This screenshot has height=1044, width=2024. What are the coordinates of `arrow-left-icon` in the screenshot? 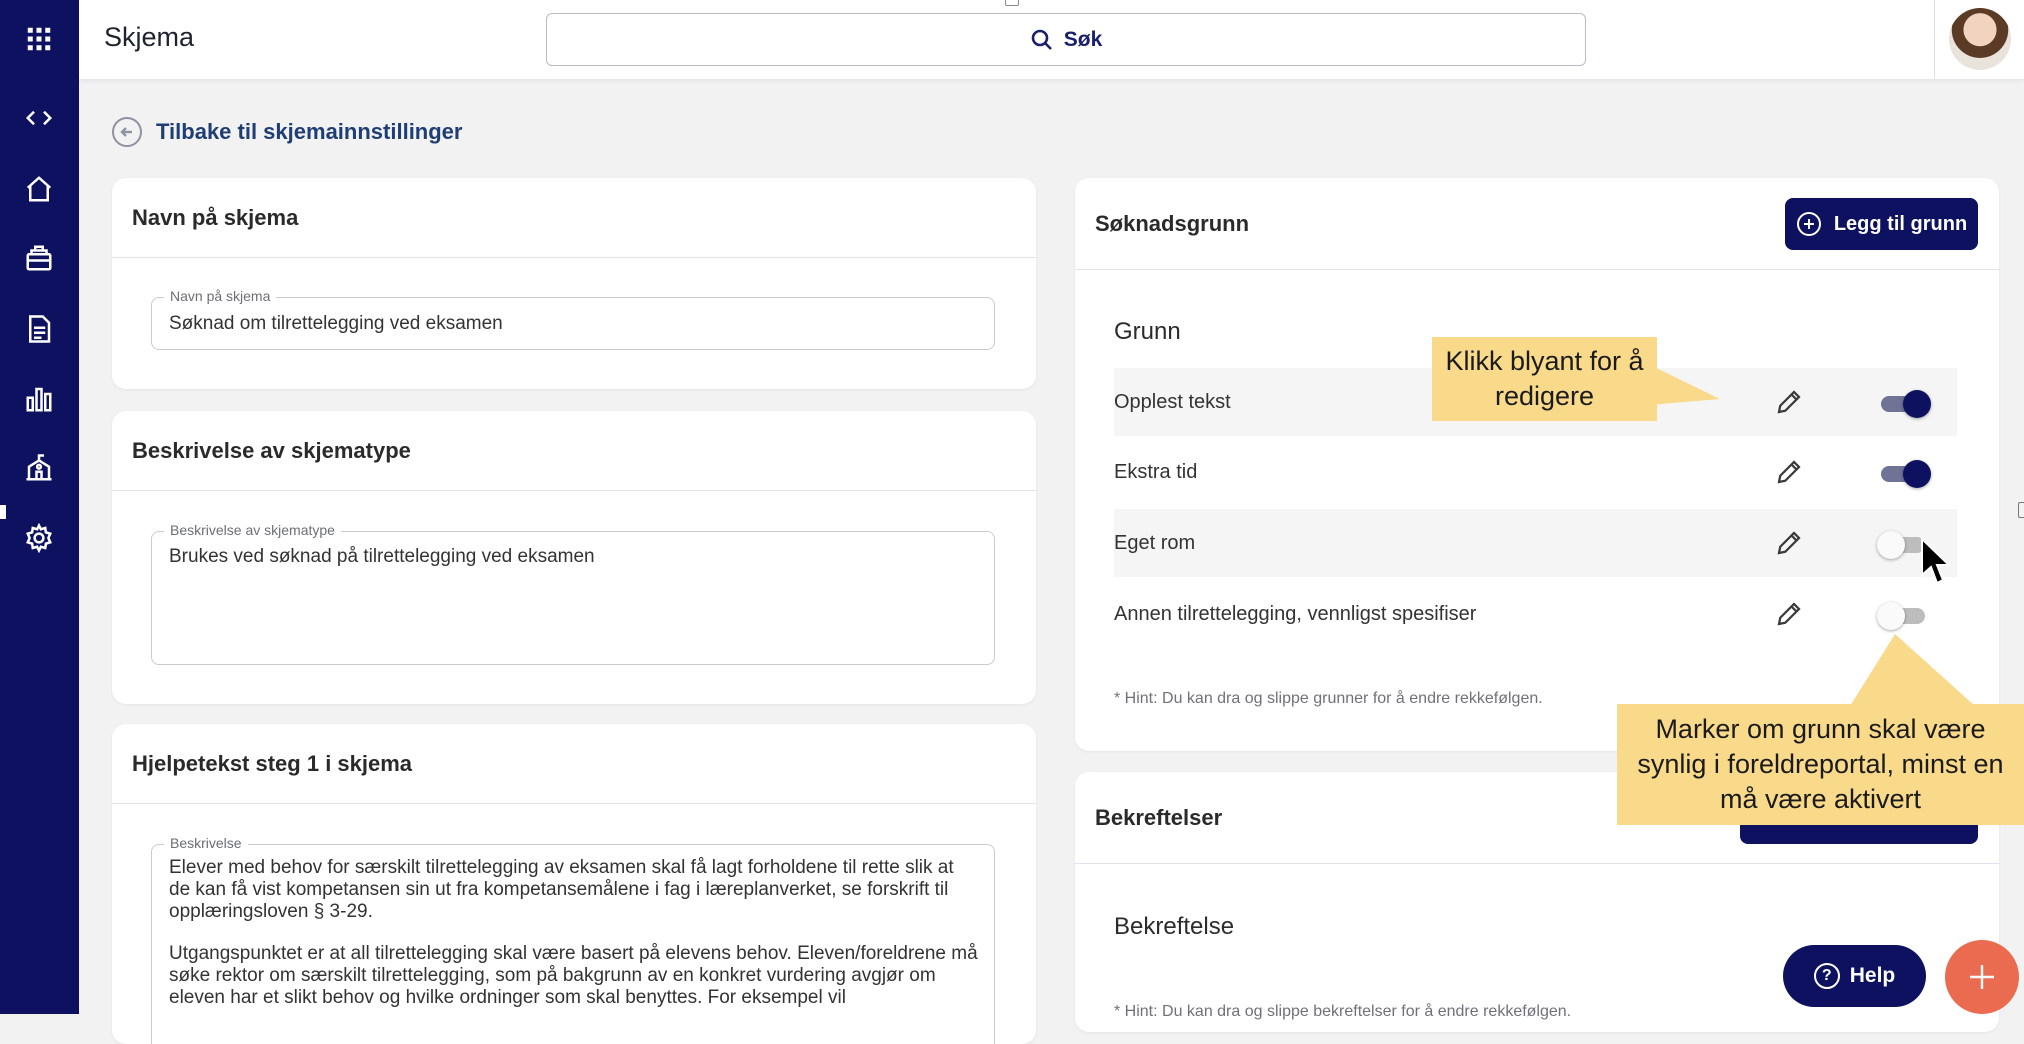 It's located at (127, 132).